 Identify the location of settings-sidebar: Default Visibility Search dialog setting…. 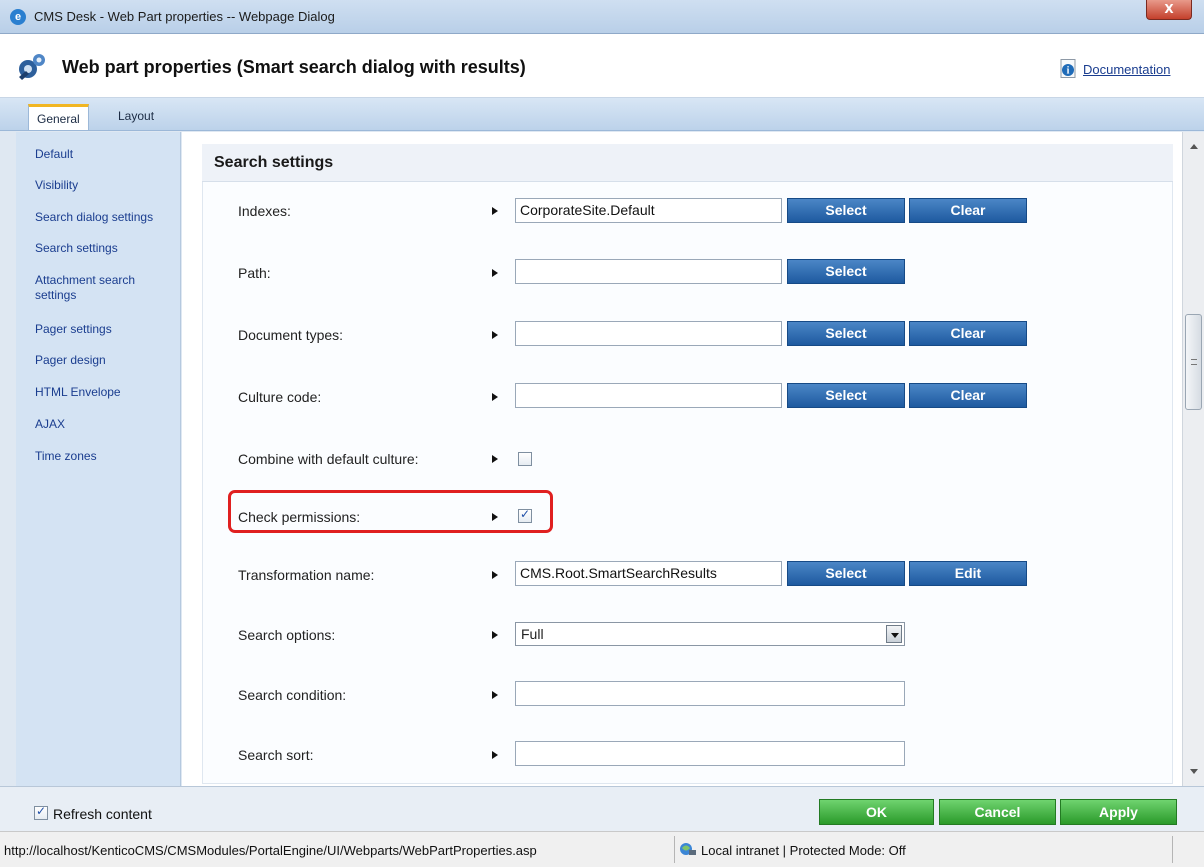
(98, 459).